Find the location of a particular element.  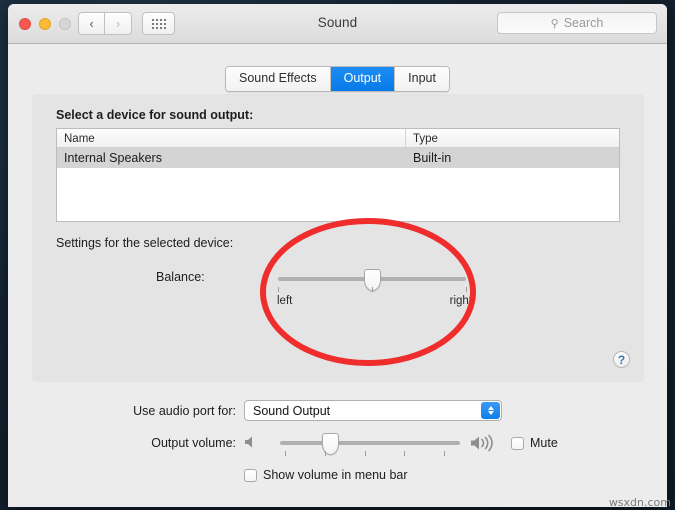

audio-port-selected-value: Sound Output is located at coordinates (292, 410).